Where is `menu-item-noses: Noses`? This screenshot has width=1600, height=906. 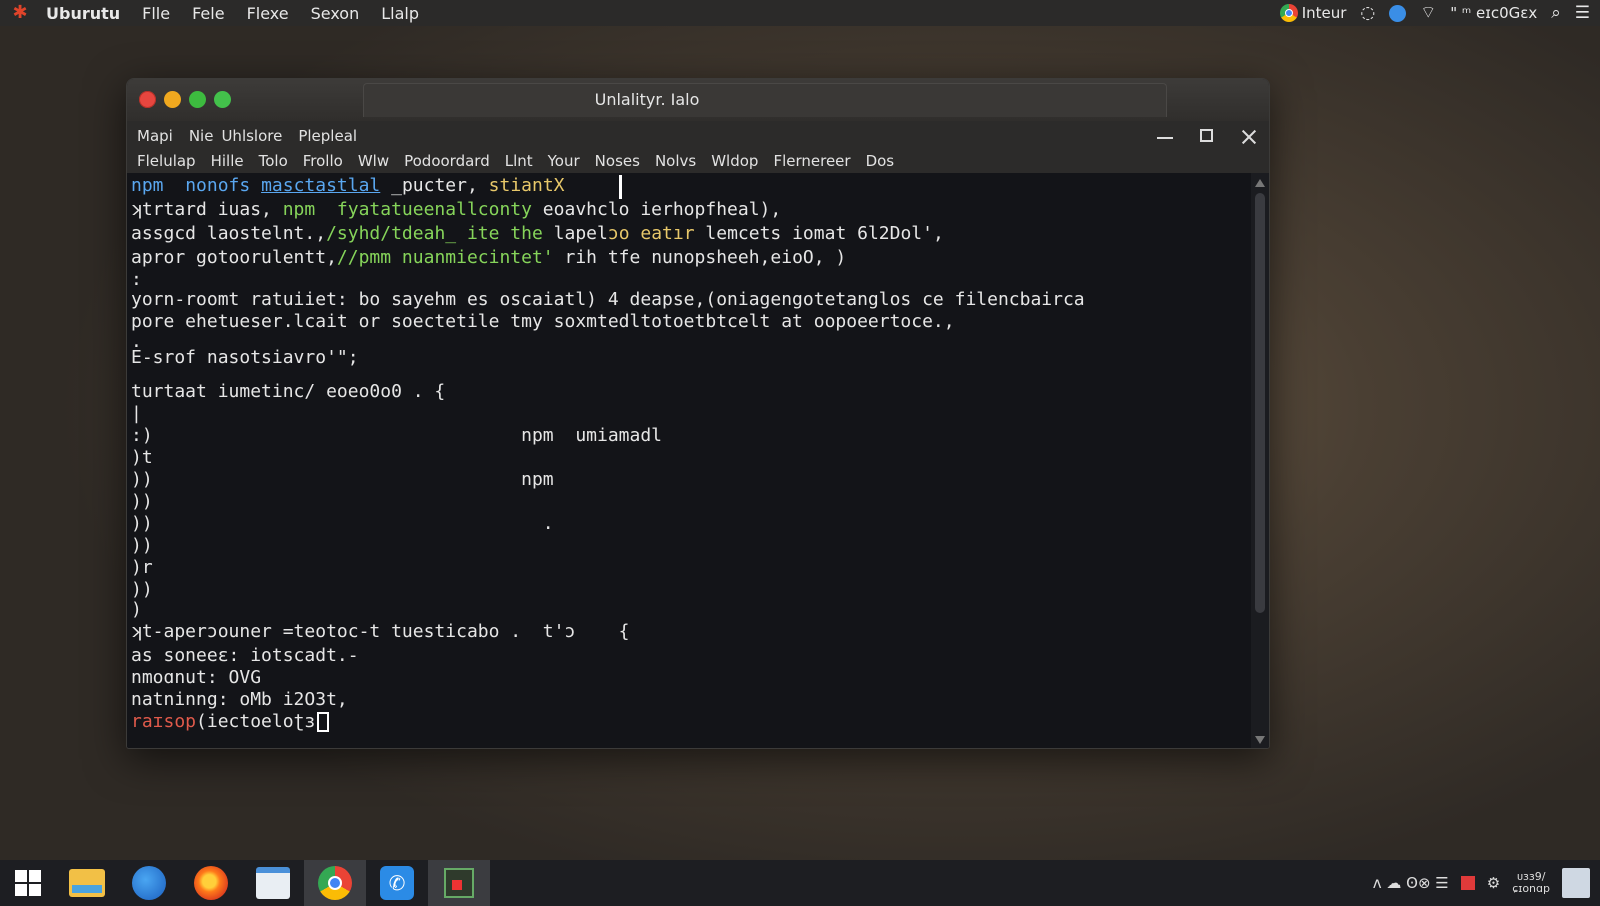
menu-item-noses: Noses is located at coordinates (617, 161).